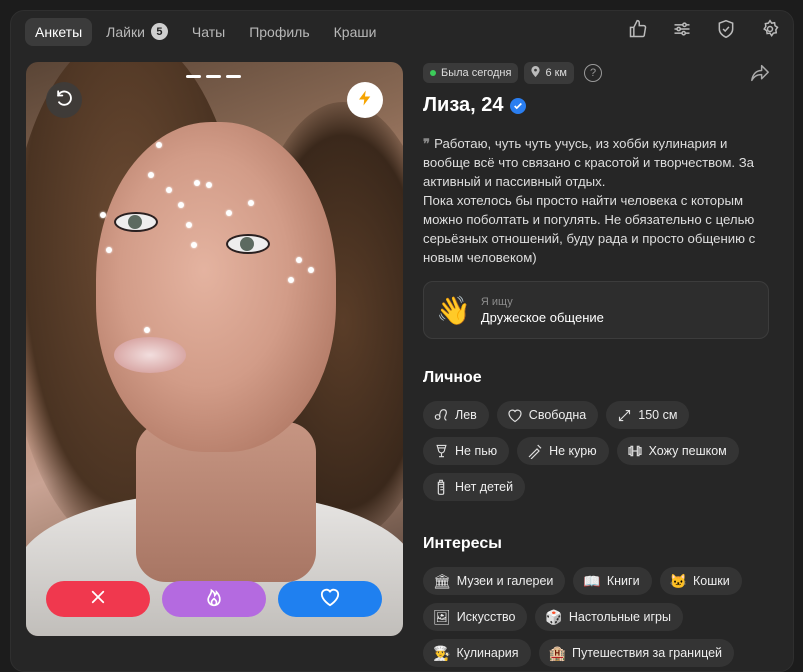 This screenshot has width=803, height=672. What do you see at coordinates (592, 580) in the screenshot?
I see `book-icon: 📖` at bounding box center [592, 580].